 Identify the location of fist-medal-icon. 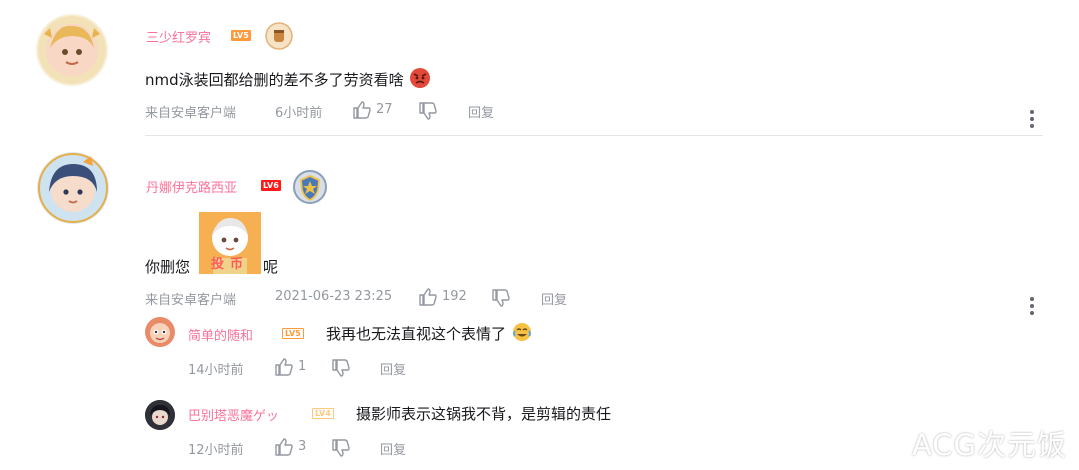
(279, 38).